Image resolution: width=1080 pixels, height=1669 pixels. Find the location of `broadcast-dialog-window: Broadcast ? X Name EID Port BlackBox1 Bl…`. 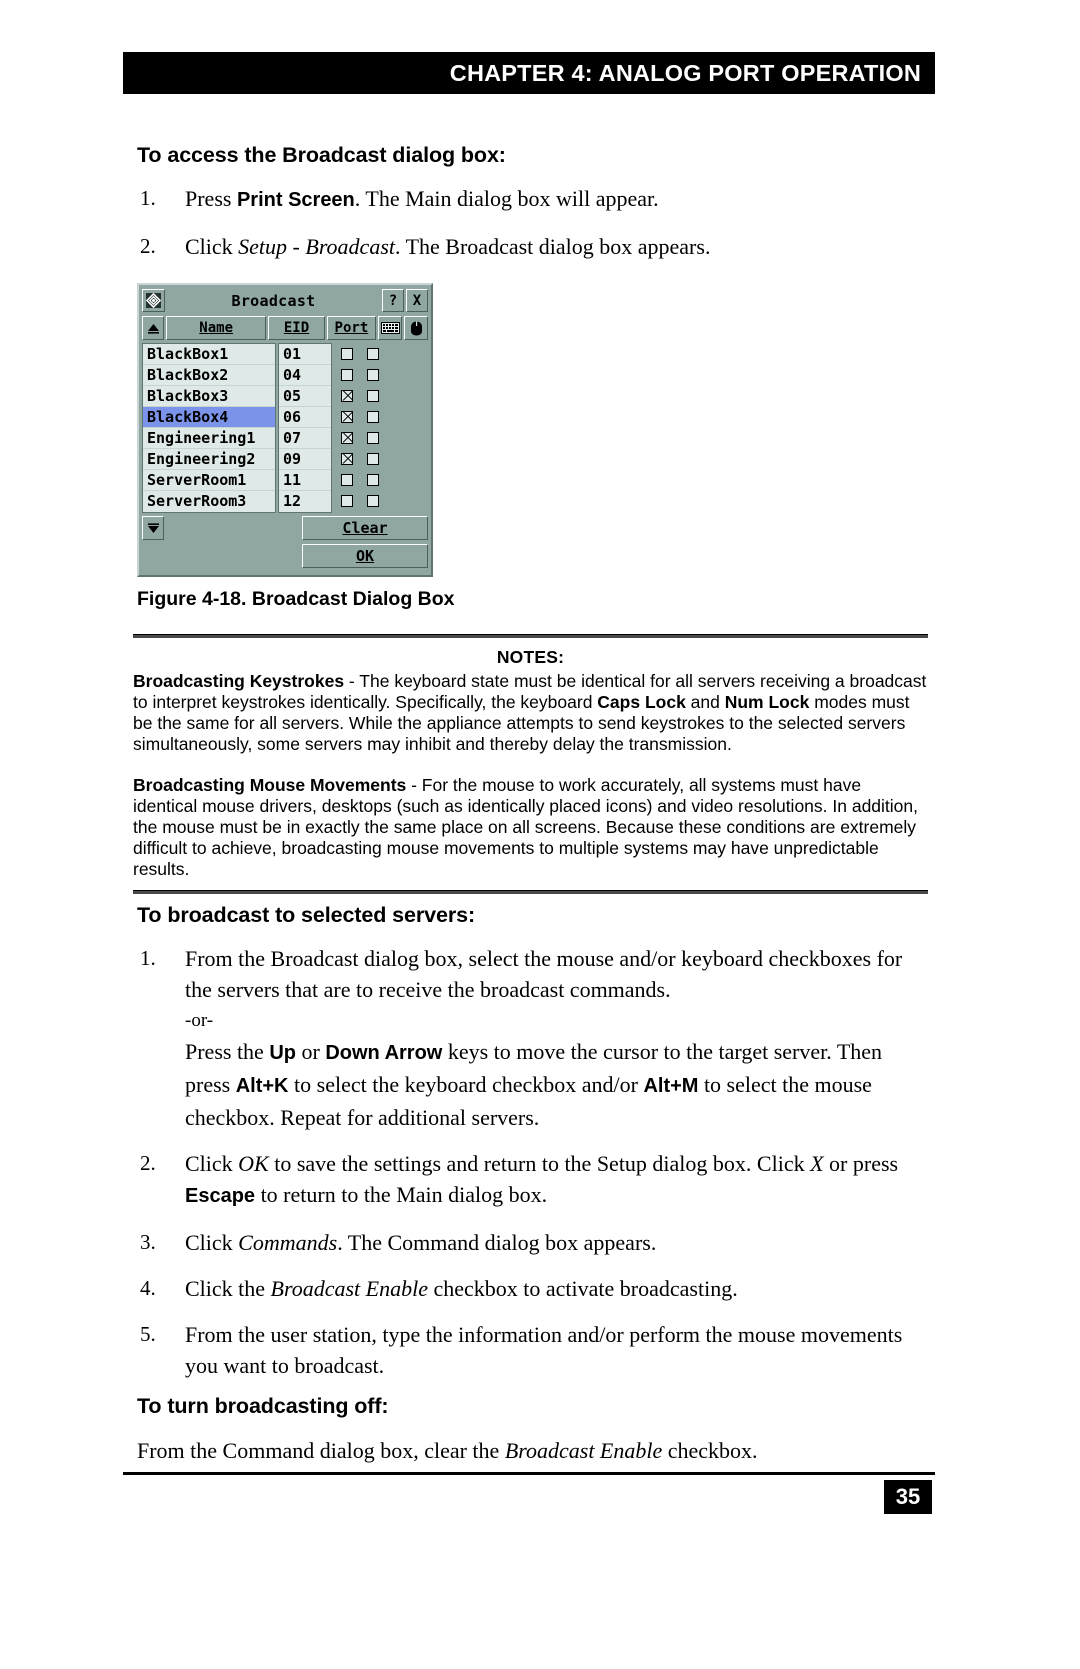

broadcast-dialog-window: Broadcast ? X Name EID Port BlackBox1 Bl… is located at coordinates (285, 430).